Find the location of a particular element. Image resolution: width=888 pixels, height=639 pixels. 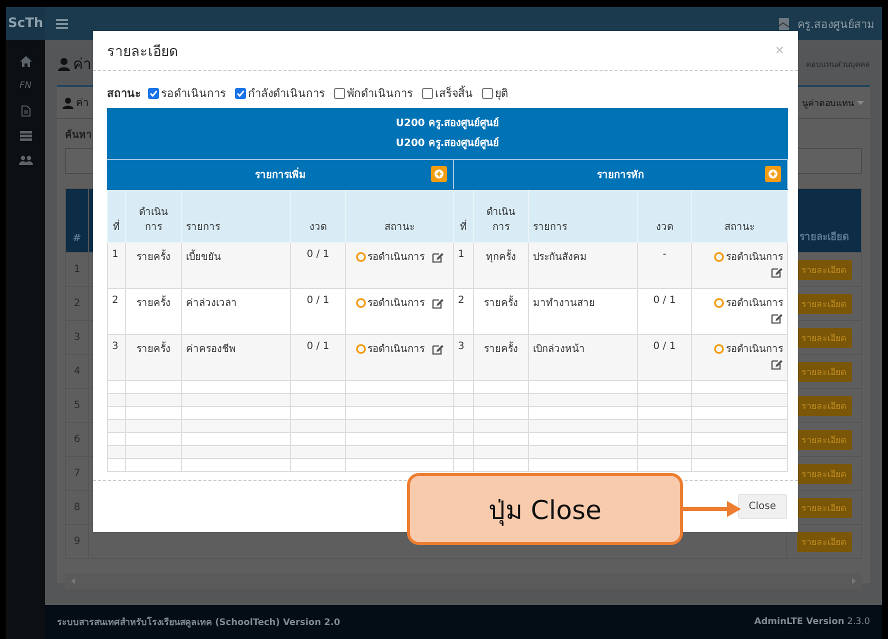

checkbox-label: กำลังดำเนินการ is located at coordinates (286, 94).